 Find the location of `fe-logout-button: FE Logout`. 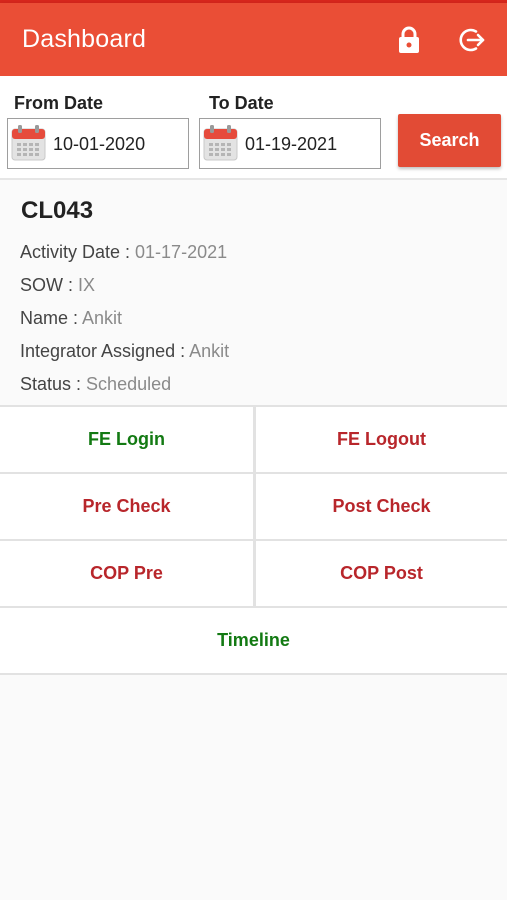

fe-logout-button: FE Logout is located at coordinates (381, 439).